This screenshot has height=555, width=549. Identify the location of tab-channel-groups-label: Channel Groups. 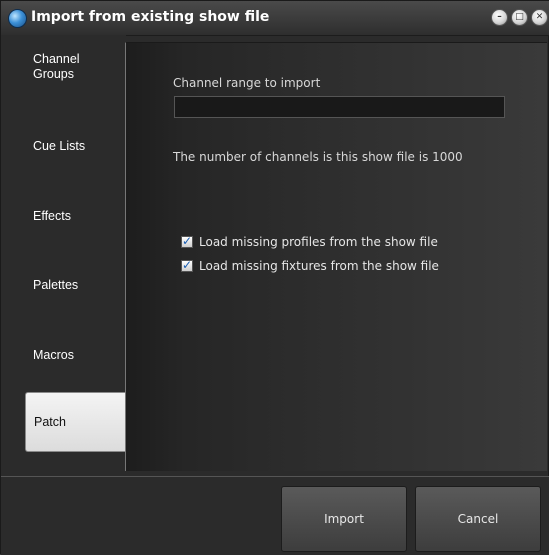
(56, 66).